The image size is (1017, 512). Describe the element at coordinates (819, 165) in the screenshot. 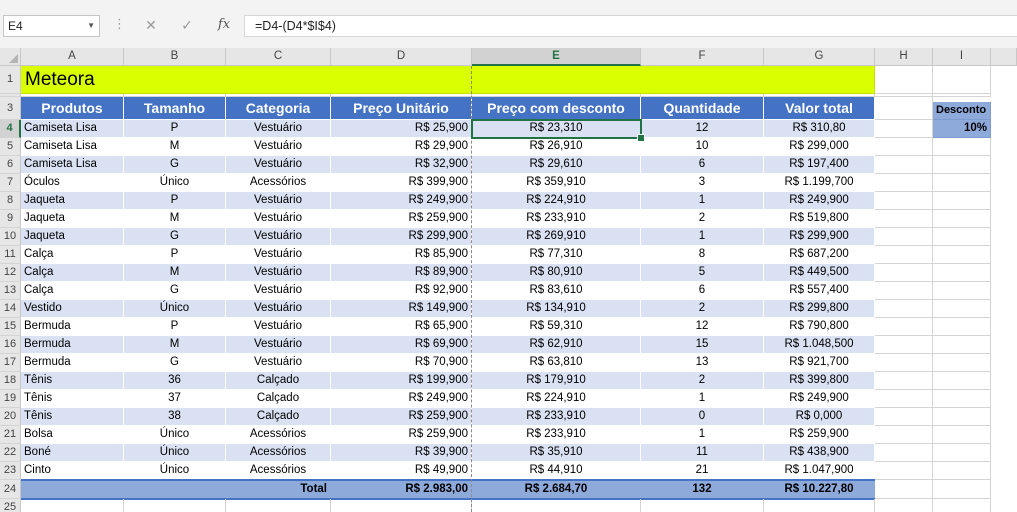

I see `table-cell: R$ 197,400` at that location.